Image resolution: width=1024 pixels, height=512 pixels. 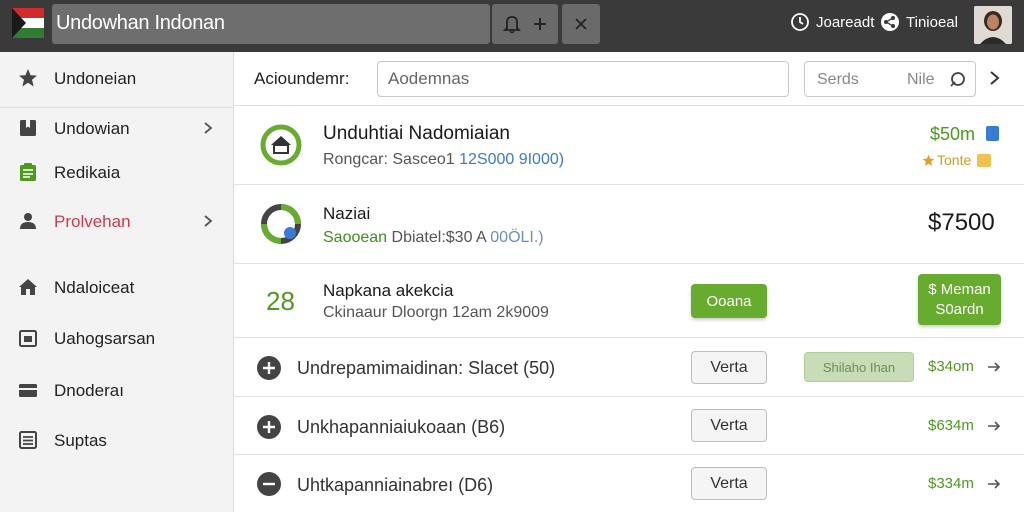 I want to click on avatar, so click(x=993, y=25).